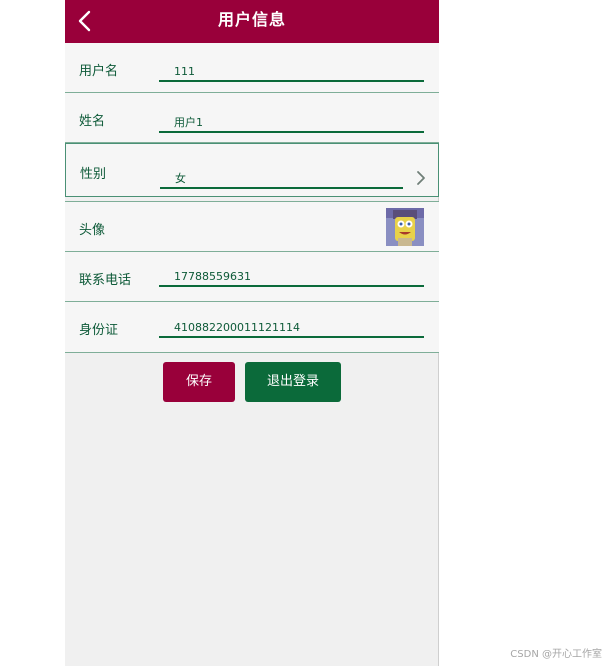 The width and height of the screenshot is (610, 666). I want to click on gender-label: 性别, so click(93, 174).